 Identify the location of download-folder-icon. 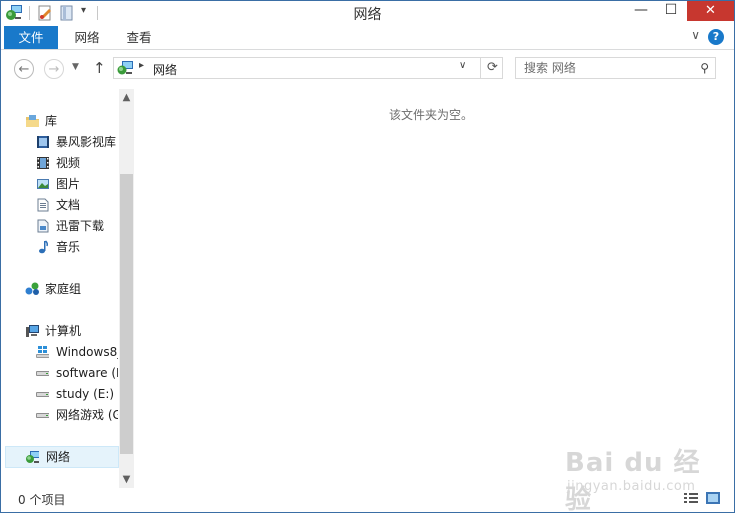
(43, 226).